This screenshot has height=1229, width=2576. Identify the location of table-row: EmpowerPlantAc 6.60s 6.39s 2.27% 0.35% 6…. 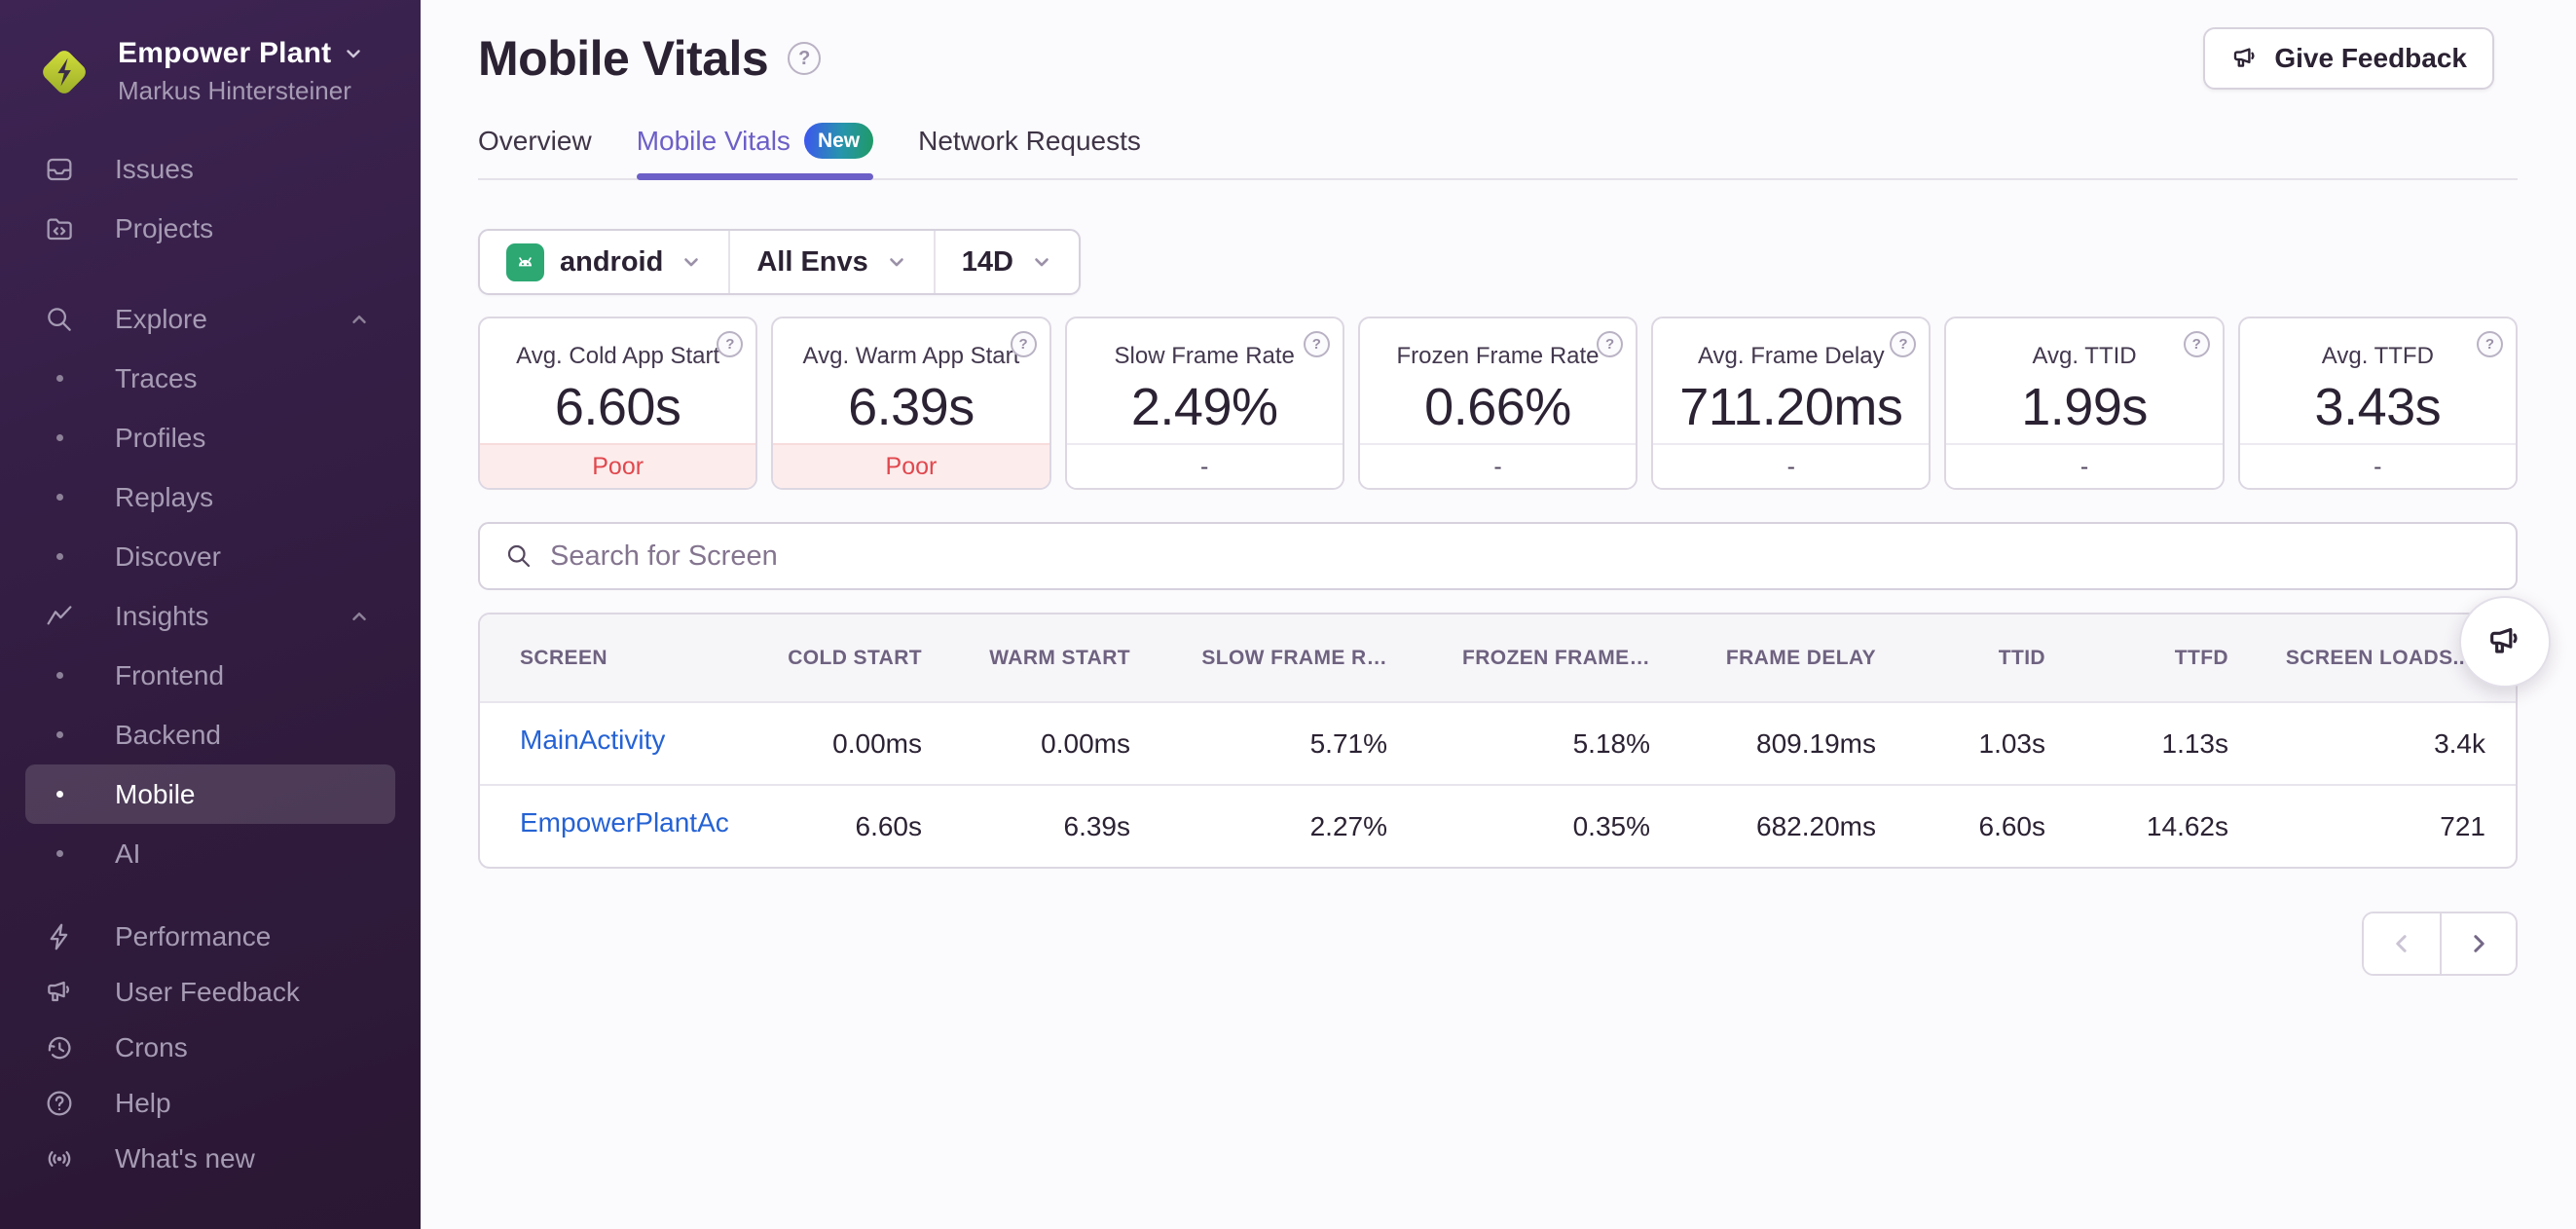
(1498, 825).